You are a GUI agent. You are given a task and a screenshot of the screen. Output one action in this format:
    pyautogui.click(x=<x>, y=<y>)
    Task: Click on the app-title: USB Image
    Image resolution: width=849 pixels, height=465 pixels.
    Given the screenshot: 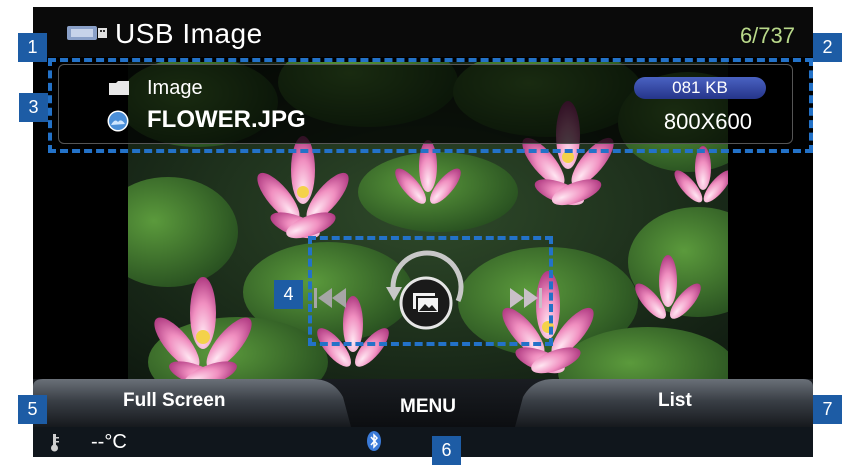 What is the action you would take?
    pyautogui.click(x=189, y=33)
    